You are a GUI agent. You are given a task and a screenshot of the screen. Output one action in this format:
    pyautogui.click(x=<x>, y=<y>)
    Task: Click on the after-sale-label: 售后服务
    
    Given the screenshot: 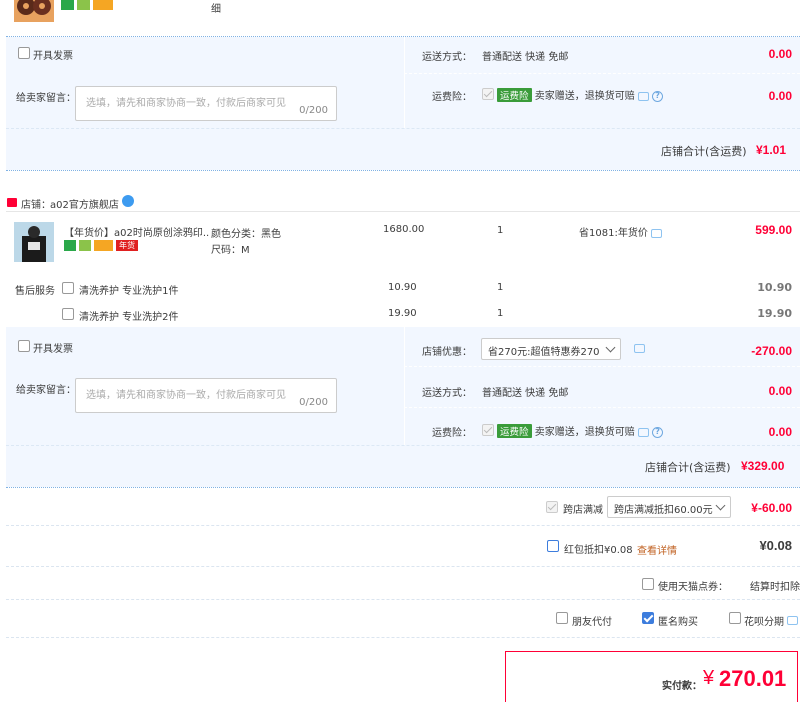 What is the action you would take?
    pyautogui.click(x=35, y=291)
    